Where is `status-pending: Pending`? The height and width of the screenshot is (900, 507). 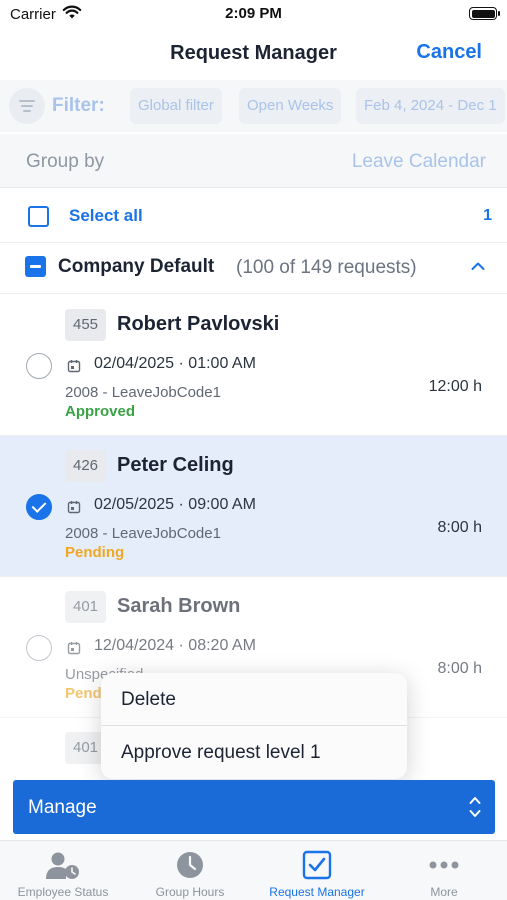
status-pending: Pending is located at coordinates (95, 552).